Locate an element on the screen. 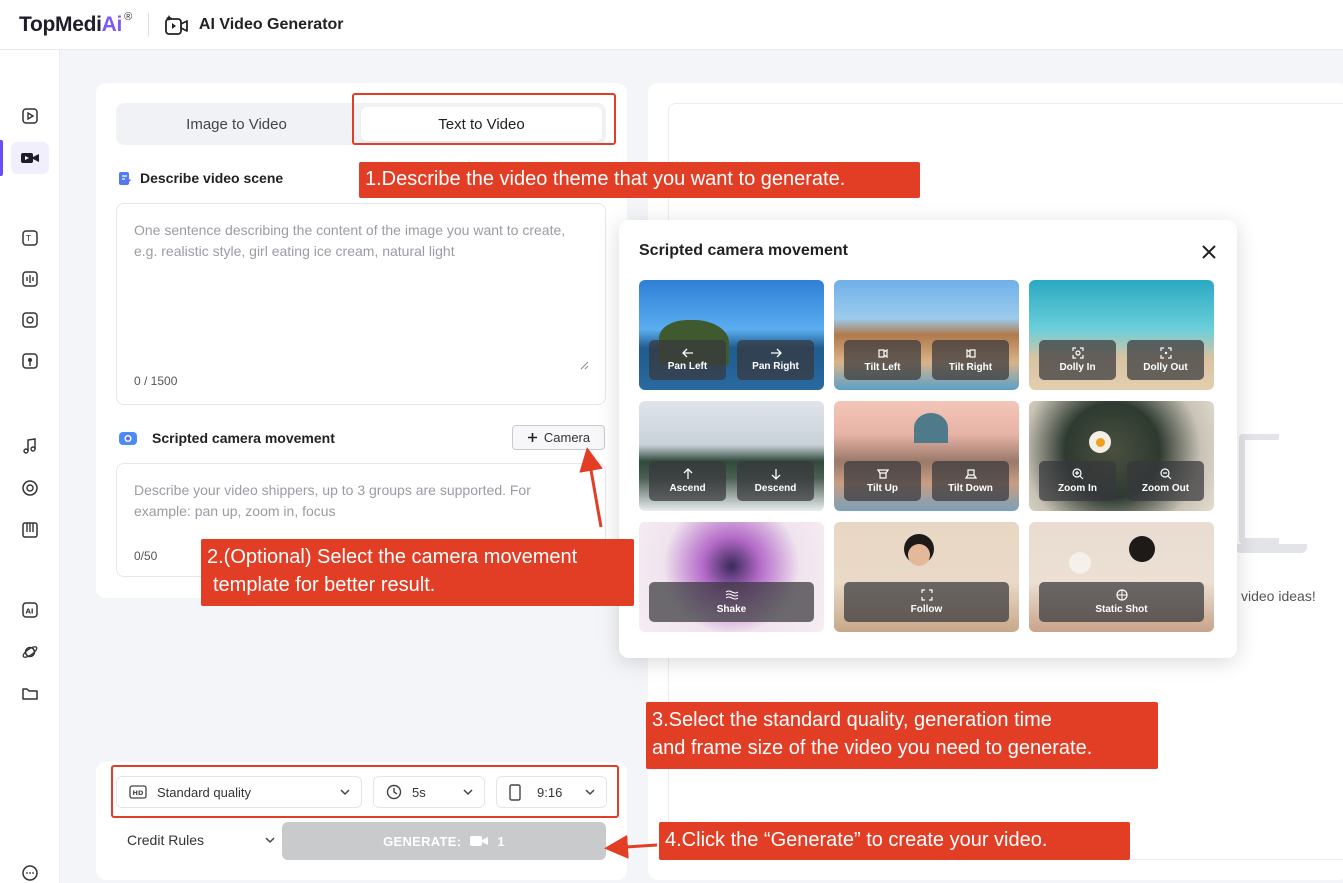  resize-handle-icon is located at coordinates (584, 365).